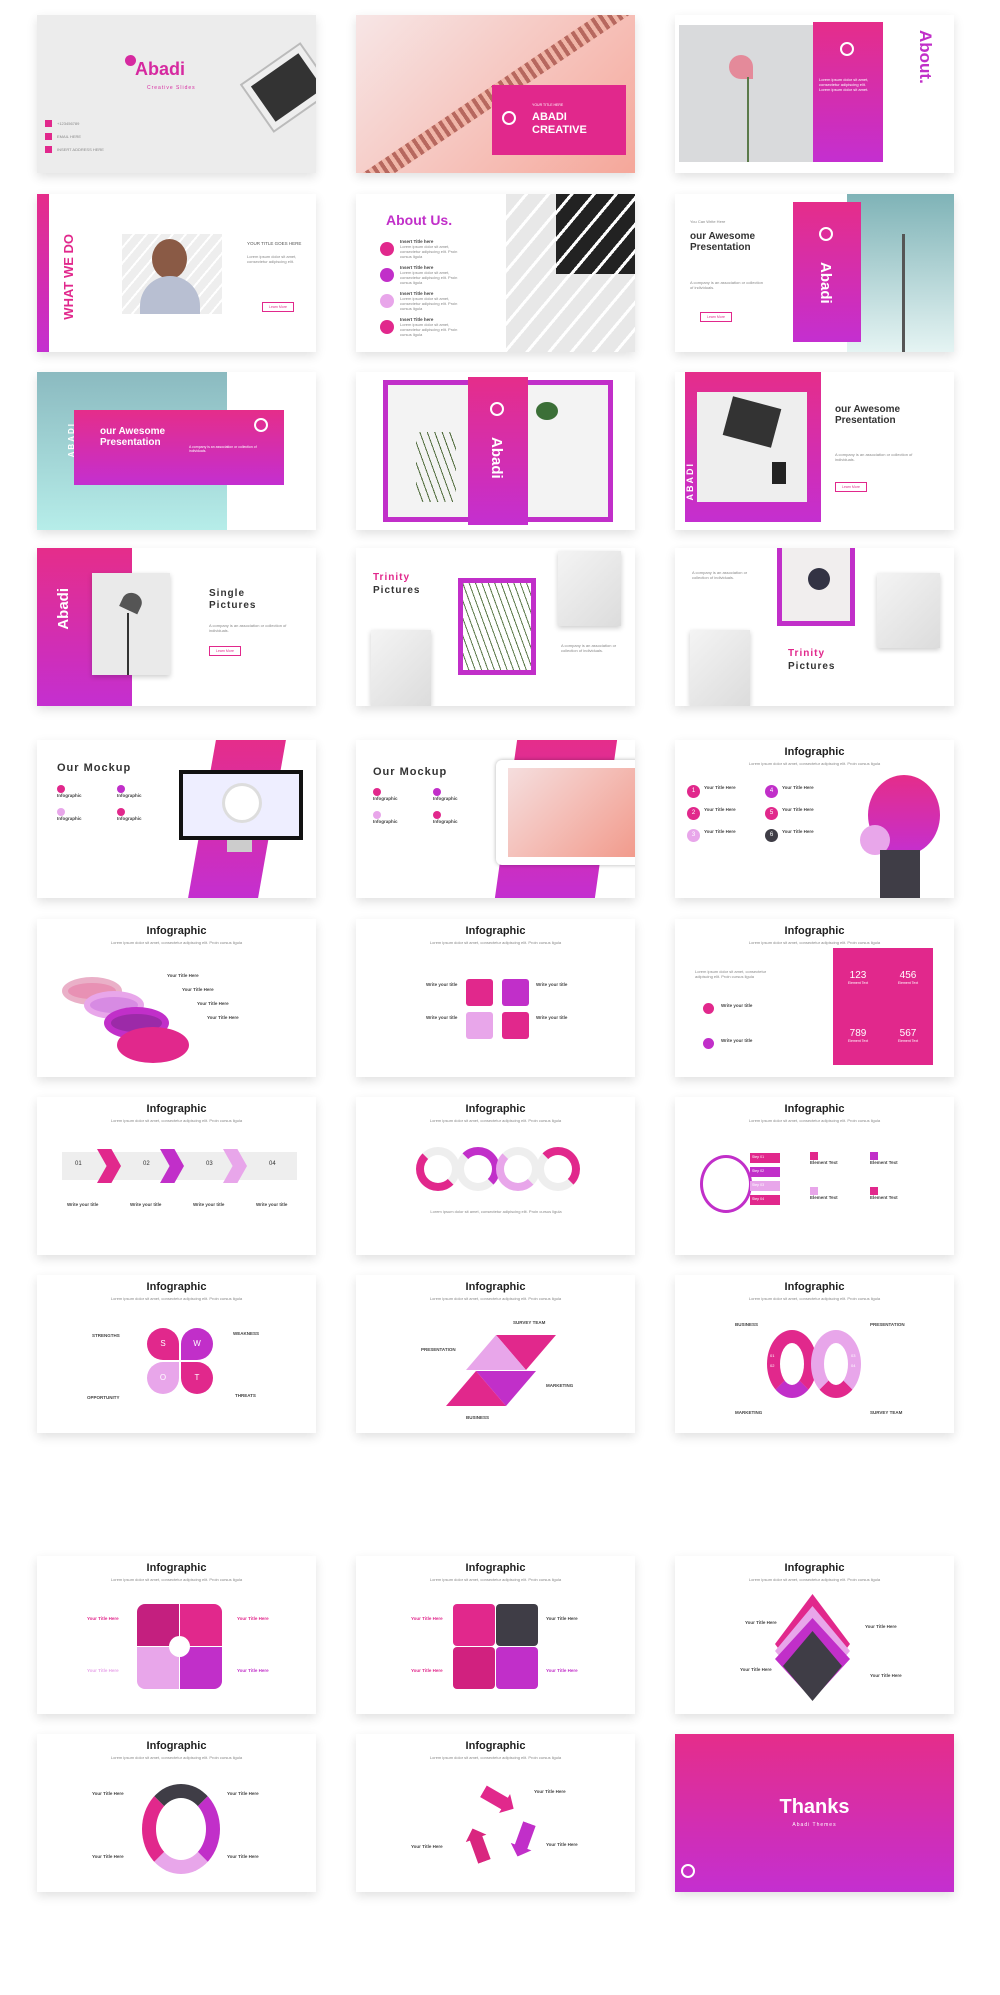  What do you see at coordinates (172, 274) in the screenshot?
I see `portrait-image` at bounding box center [172, 274].